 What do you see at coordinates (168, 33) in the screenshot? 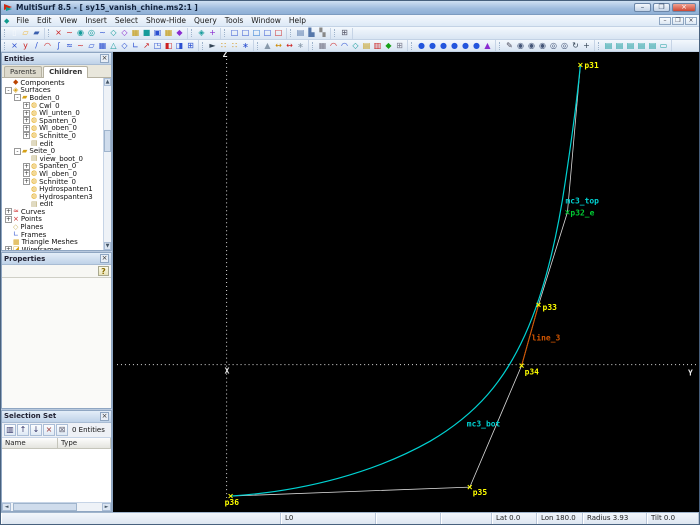
I see `render-icon: ▦` at bounding box center [168, 33].